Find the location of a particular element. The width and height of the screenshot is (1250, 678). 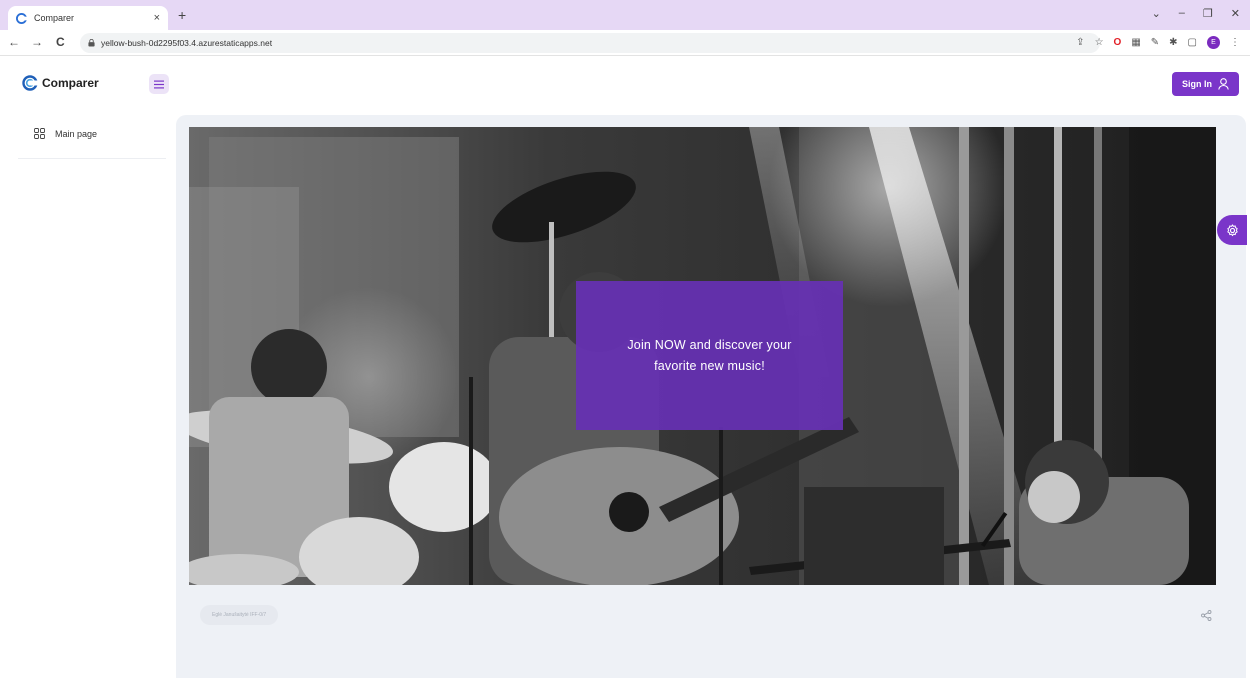

share-icon is located at coordinates (1206, 615).